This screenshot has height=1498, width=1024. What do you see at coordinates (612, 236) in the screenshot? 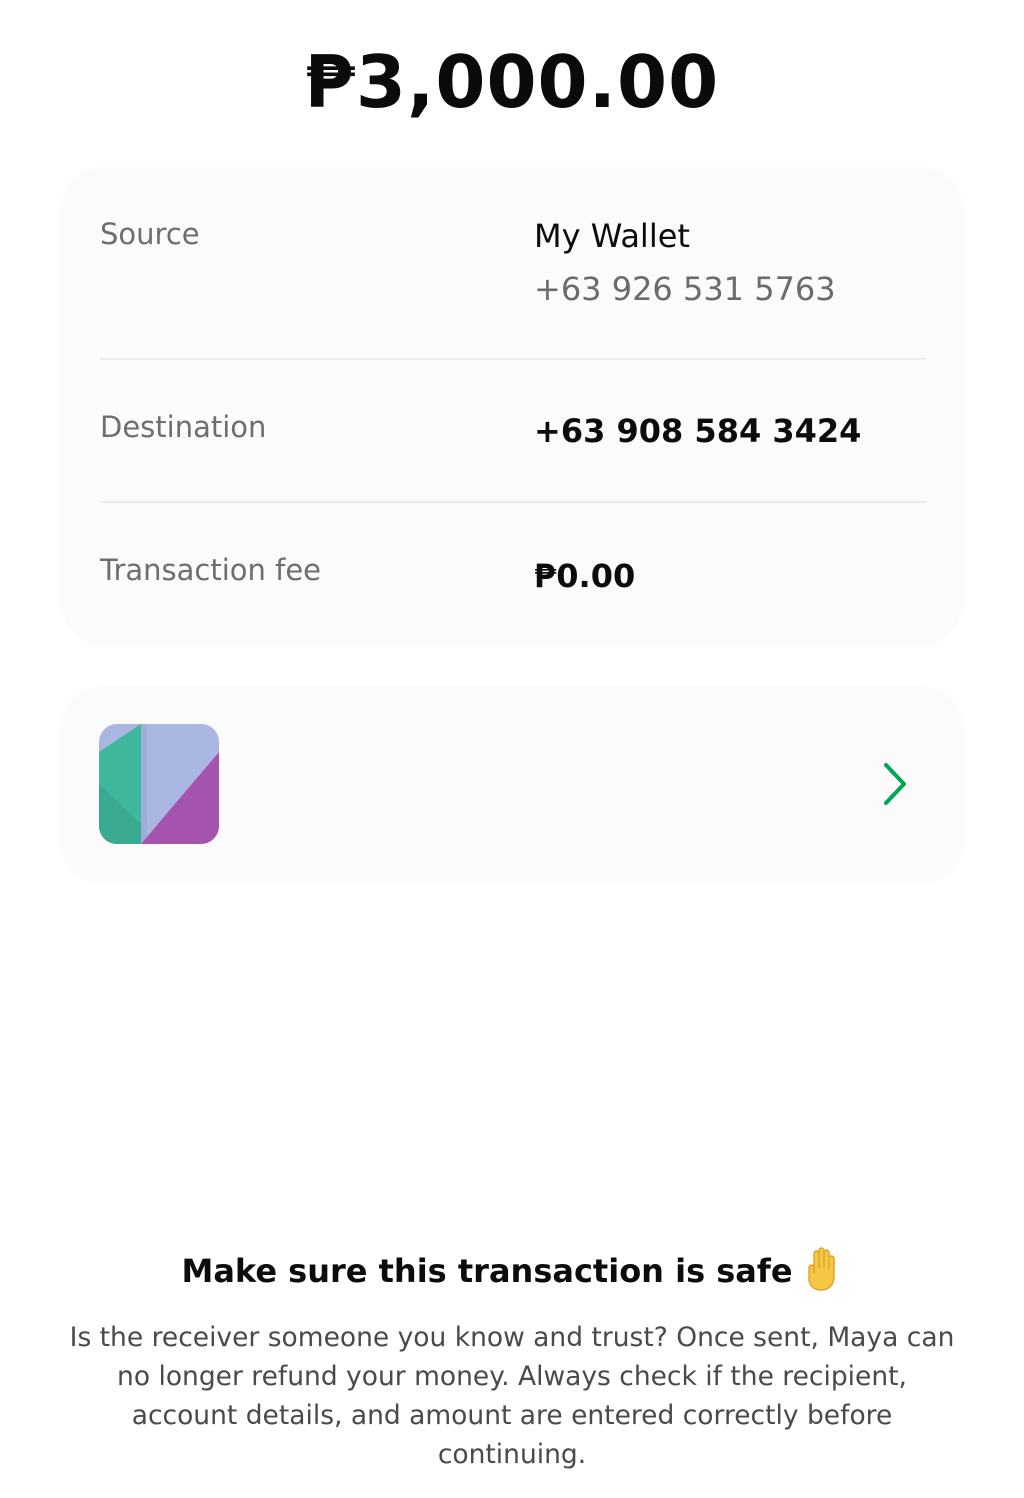
I see `source-name: My Wallet` at bounding box center [612, 236].